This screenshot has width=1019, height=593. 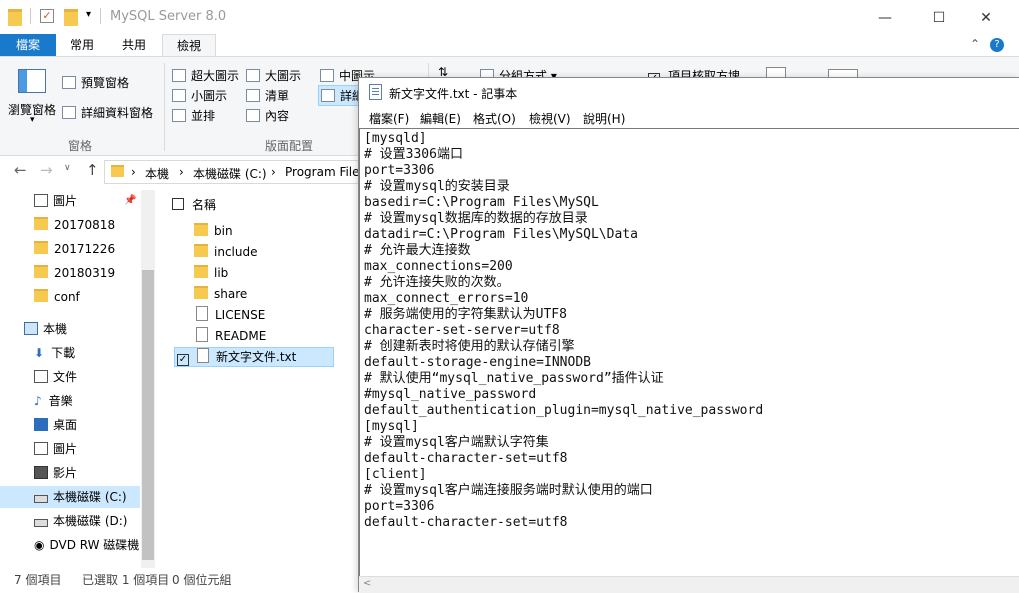 I want to click on medium-icons-icon, so click(x=327, y=75).